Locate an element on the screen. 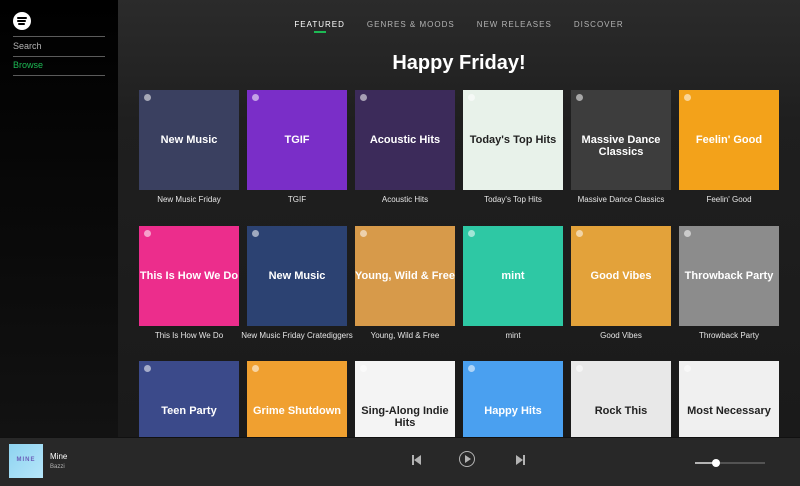 The width and height of the screenshot is (800, 486). cover-title: Young, Wild & Free is located at coordinates (405, 276).